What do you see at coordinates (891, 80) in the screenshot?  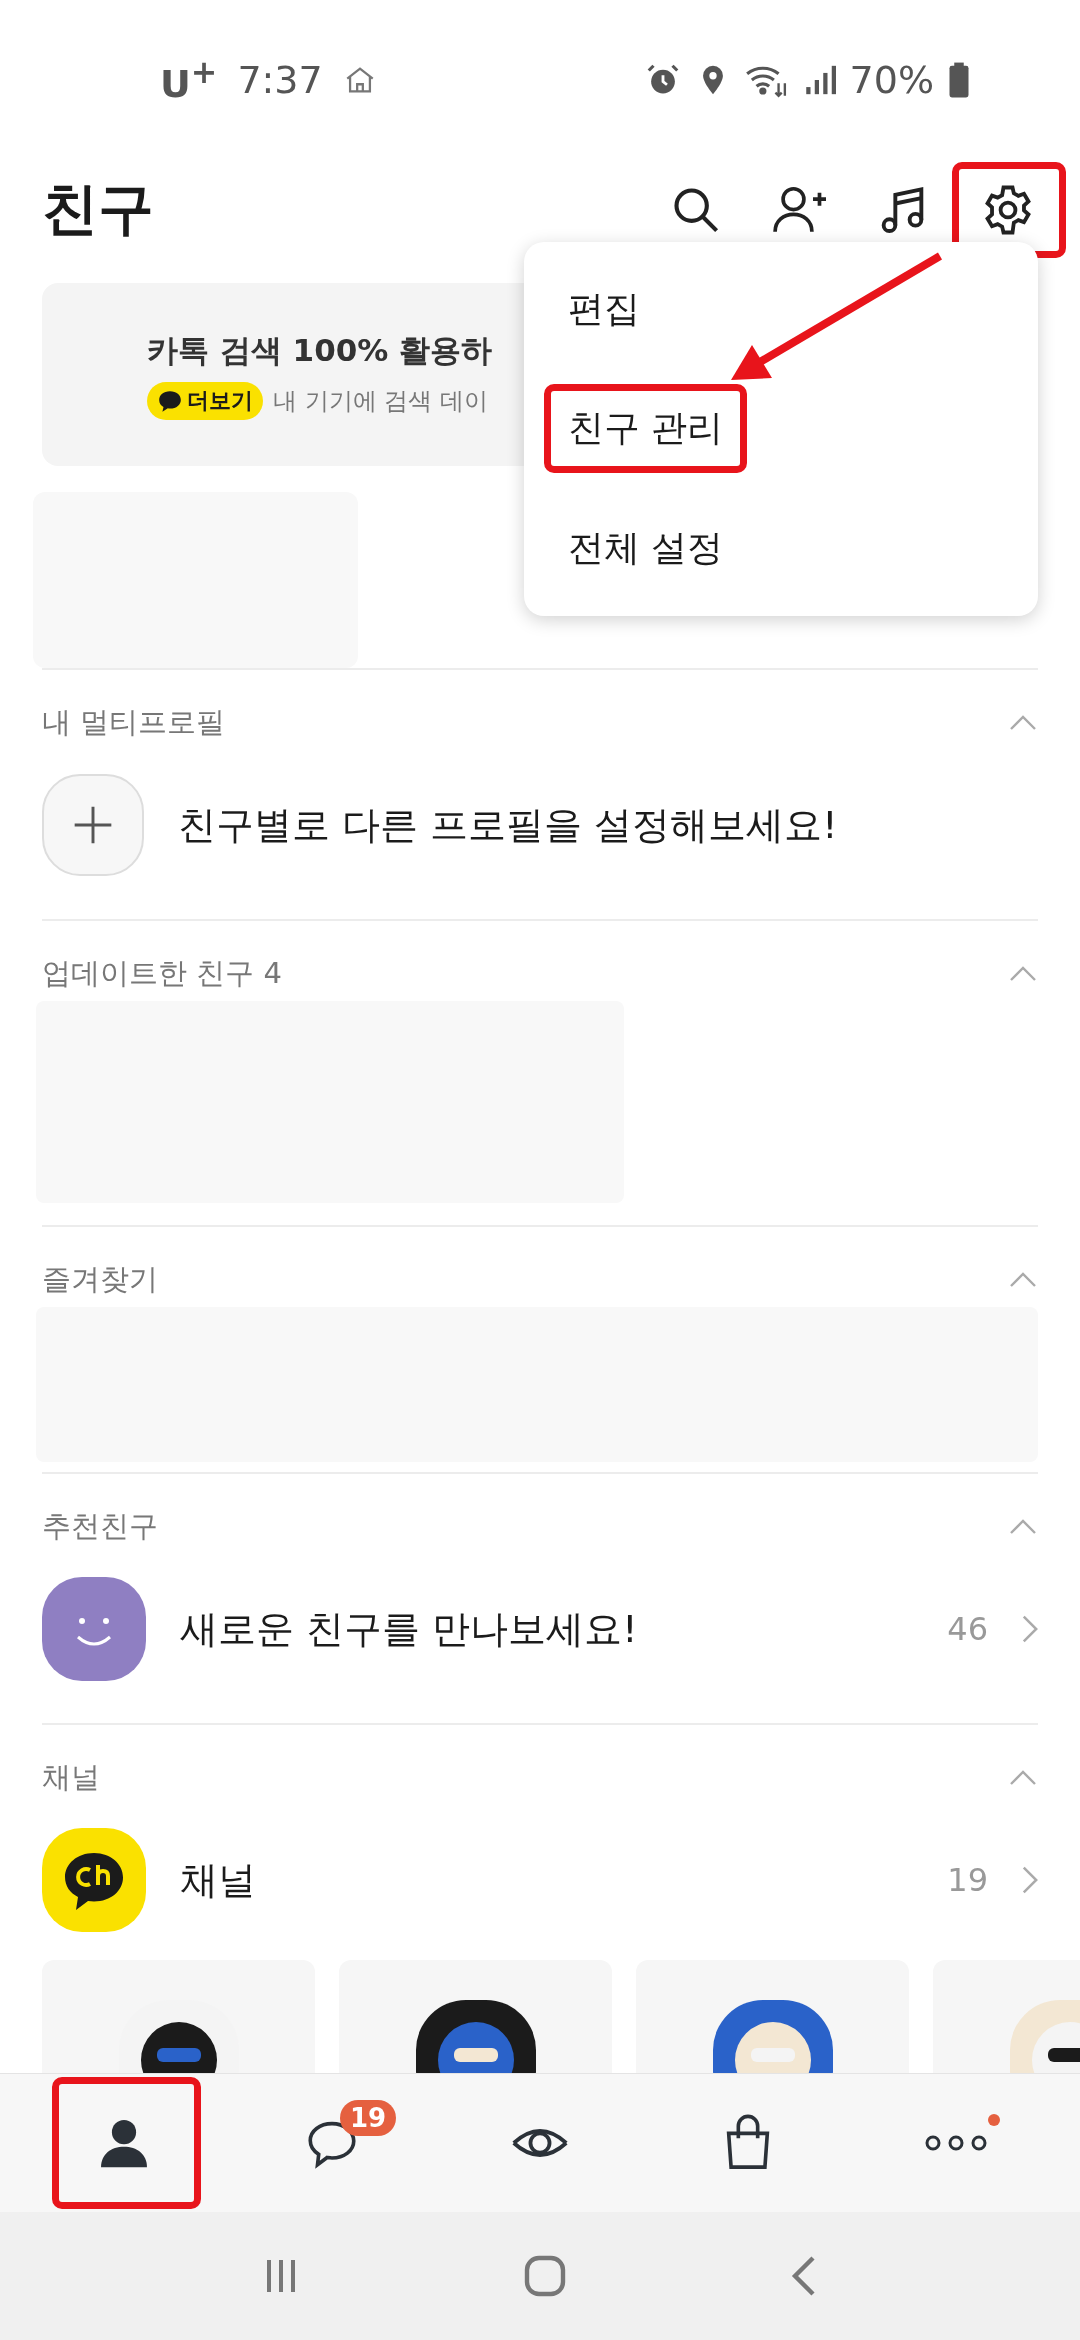 I see `battery-percent: 70%` at bounding box center [891, 80].